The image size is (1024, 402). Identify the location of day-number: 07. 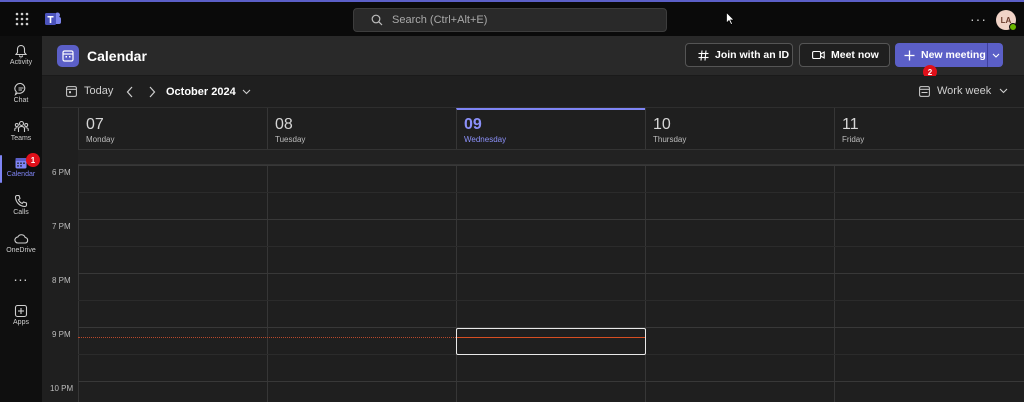
(95, 124).